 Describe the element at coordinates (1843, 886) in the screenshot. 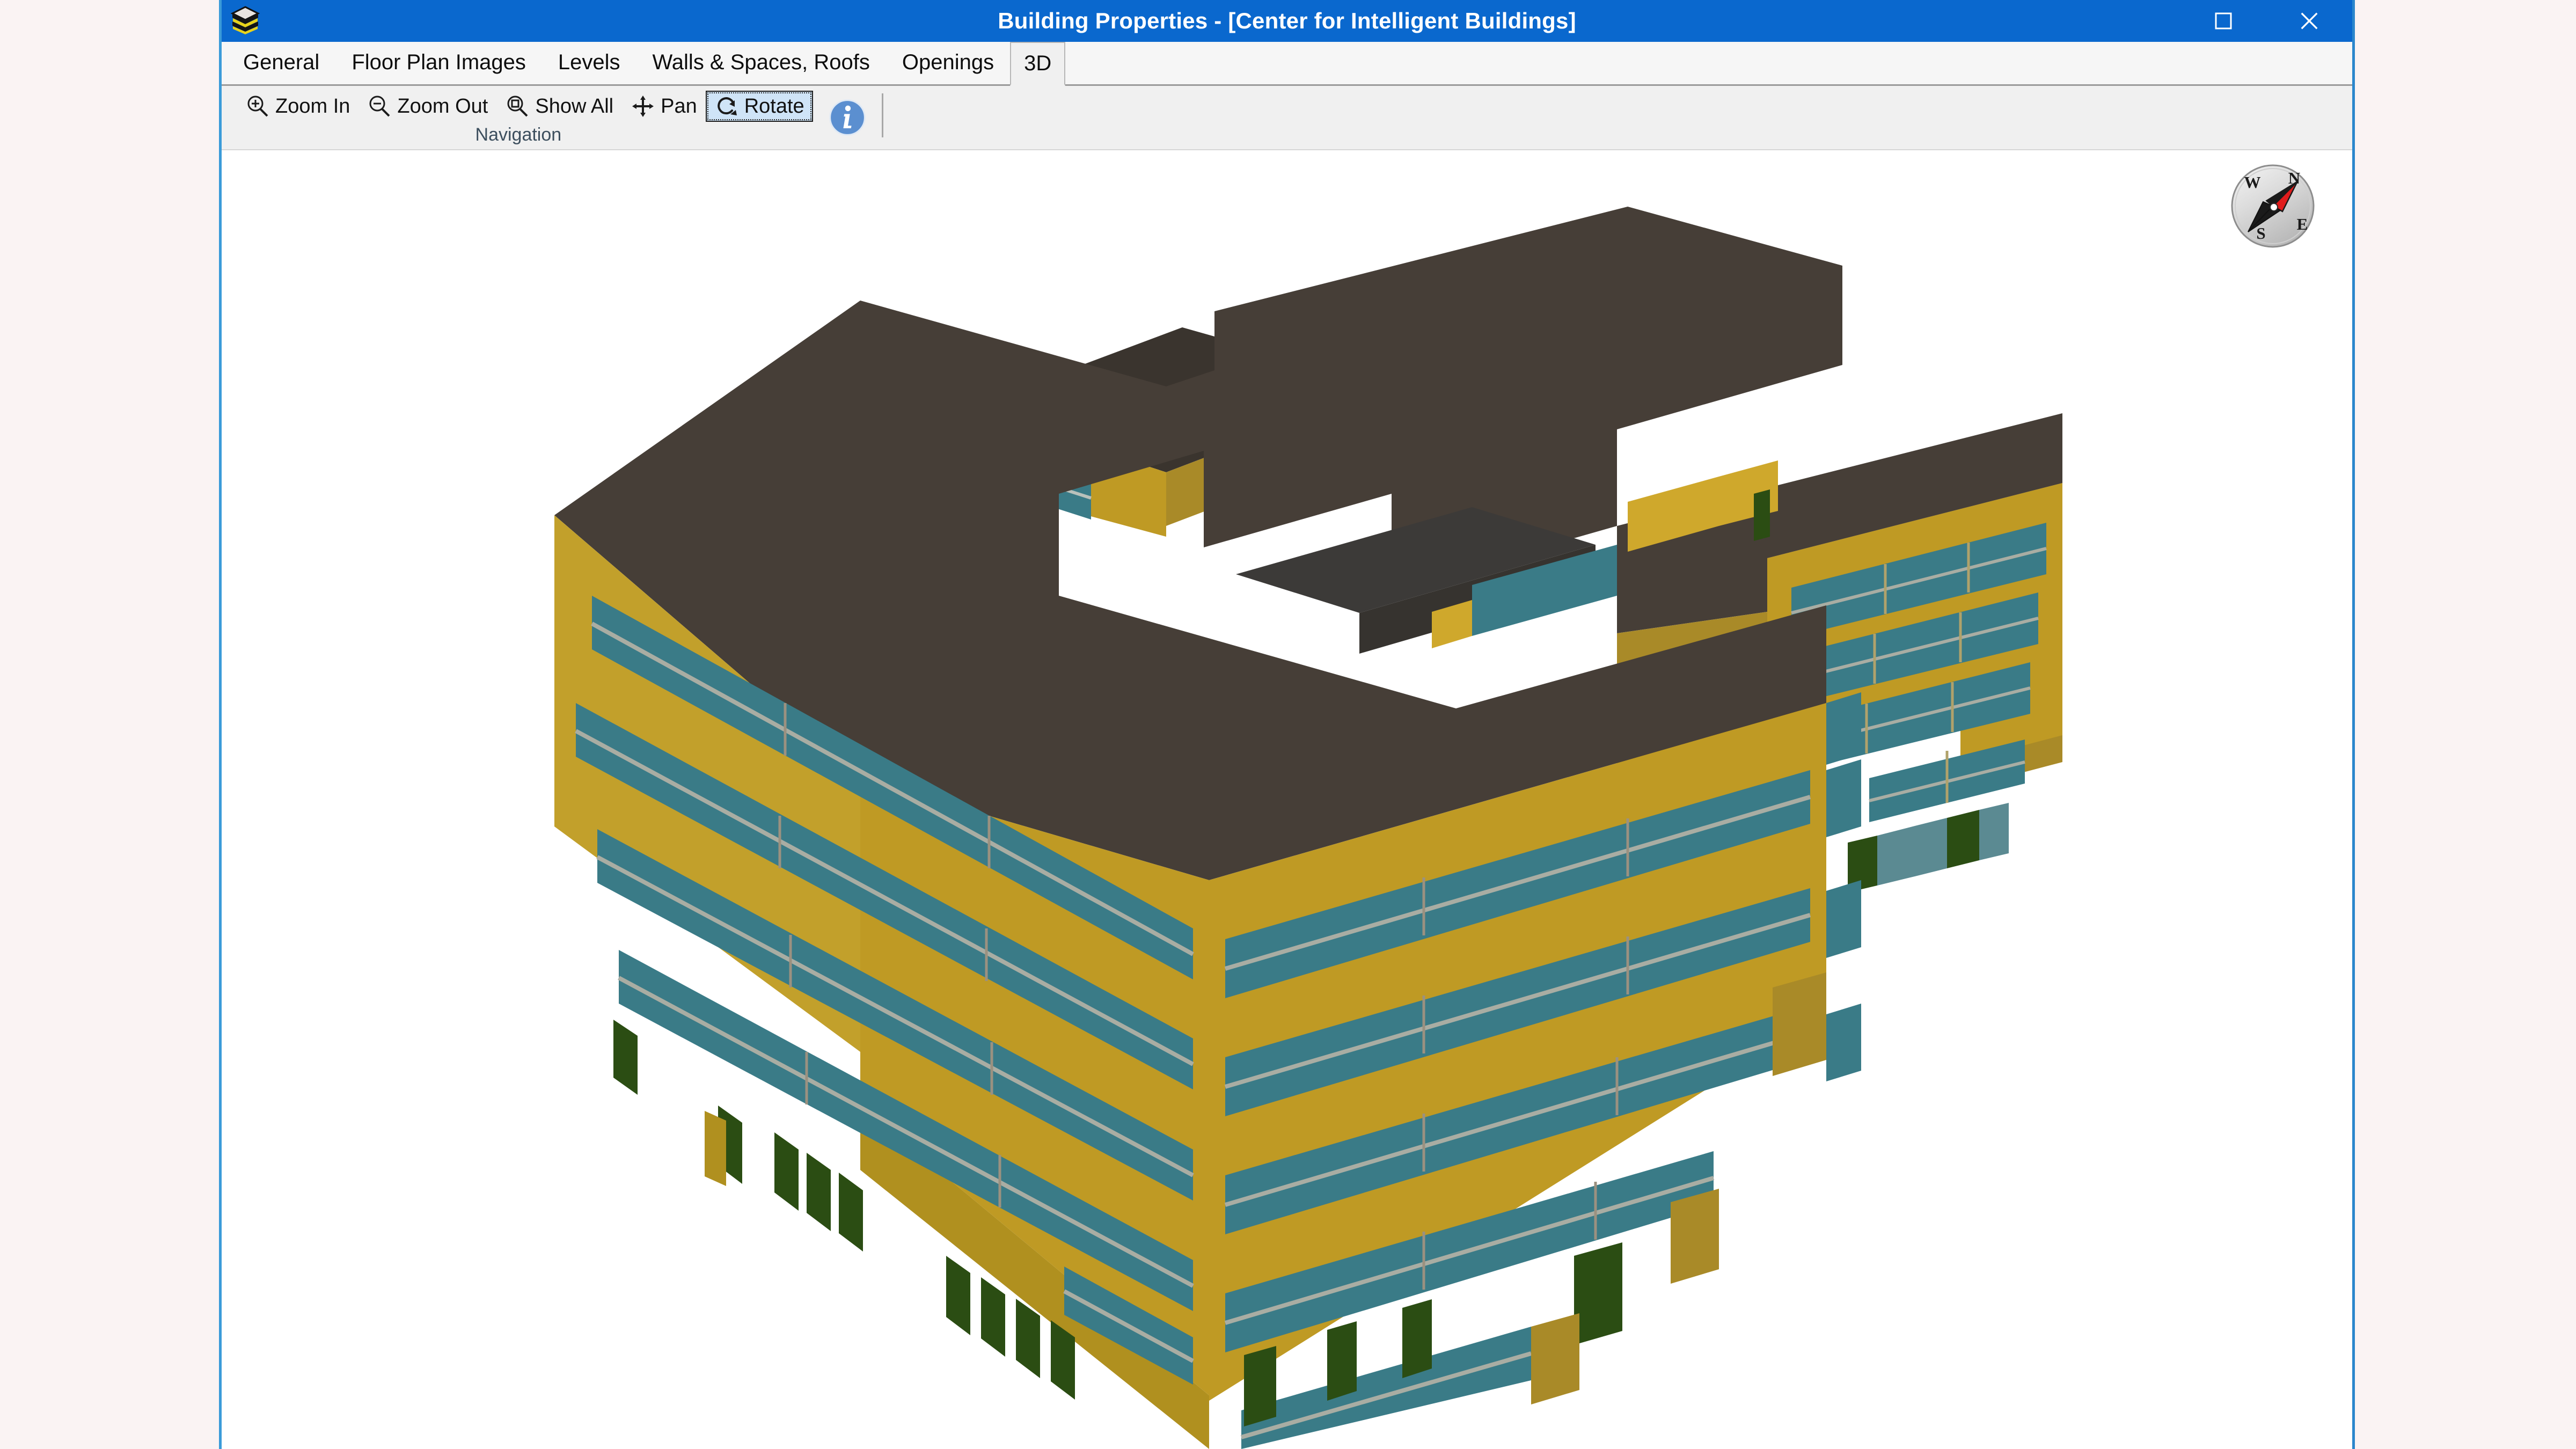

I see `east-end-vertical-windows` at that location.